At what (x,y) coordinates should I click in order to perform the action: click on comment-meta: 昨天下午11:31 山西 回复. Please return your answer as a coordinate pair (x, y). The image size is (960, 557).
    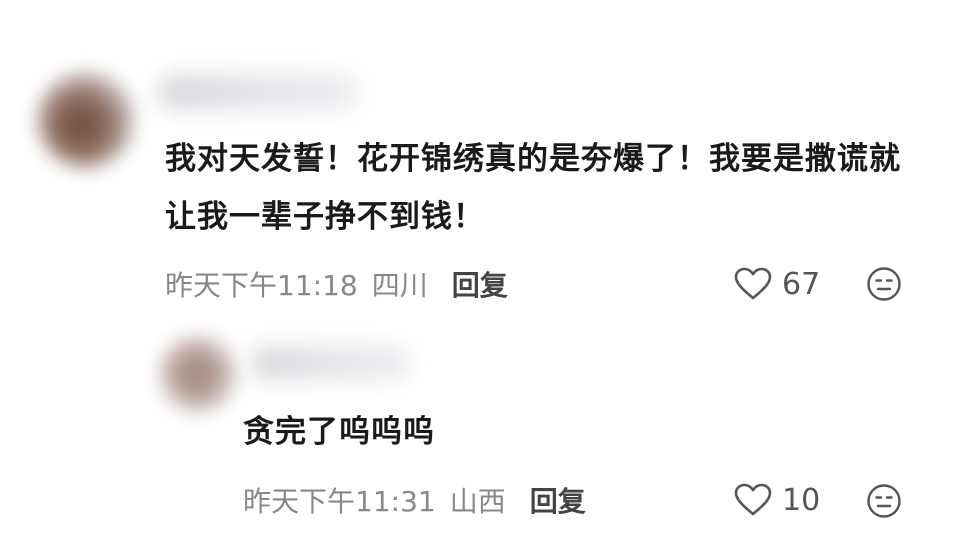
    Looking at the image, I should click on (414, 500).